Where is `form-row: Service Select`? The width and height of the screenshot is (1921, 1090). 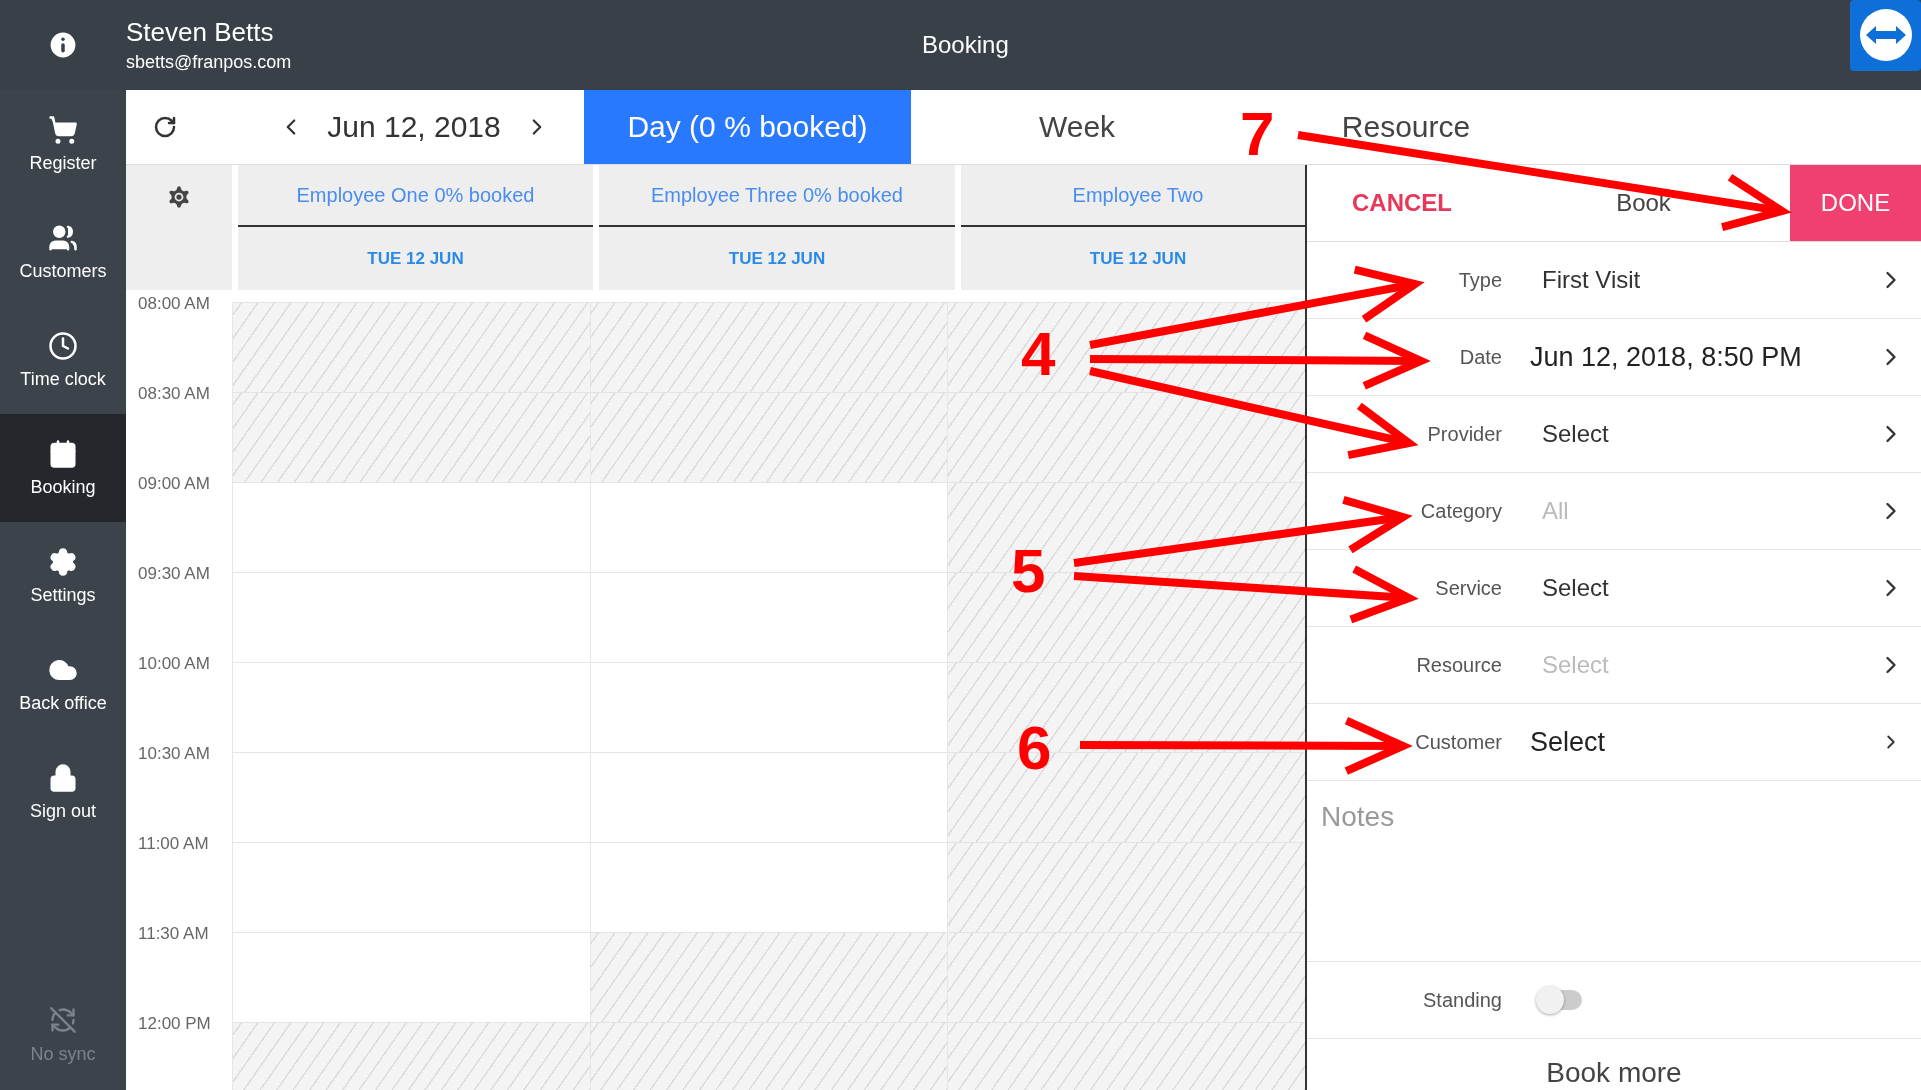 form-row: Service Select is located at coordinates (1614, 588).